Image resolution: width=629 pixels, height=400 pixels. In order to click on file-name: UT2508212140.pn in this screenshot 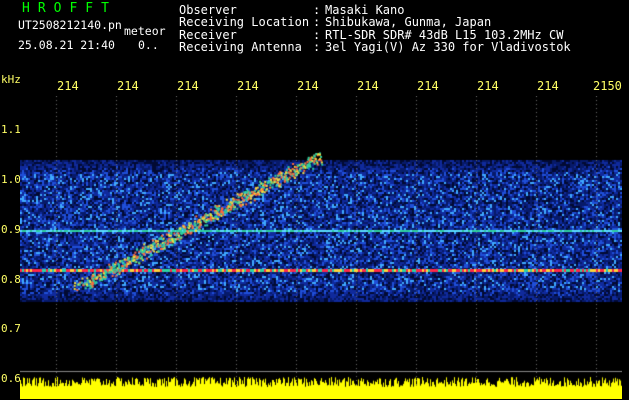, I will do `click(70, 25)`.